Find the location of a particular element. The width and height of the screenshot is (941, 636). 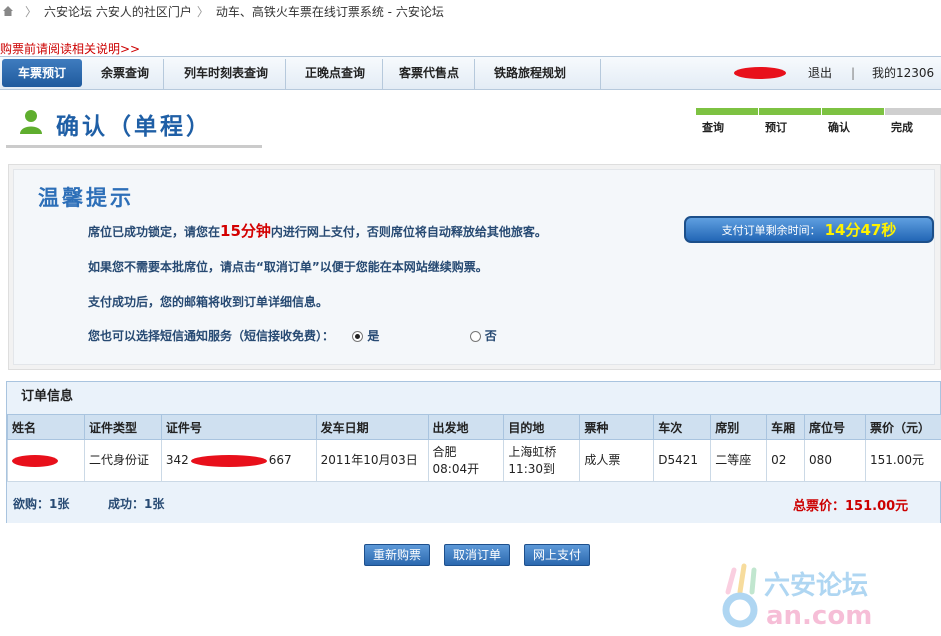

nav-tab-agents: 客票代售点 is located at coordinates (429, 73).